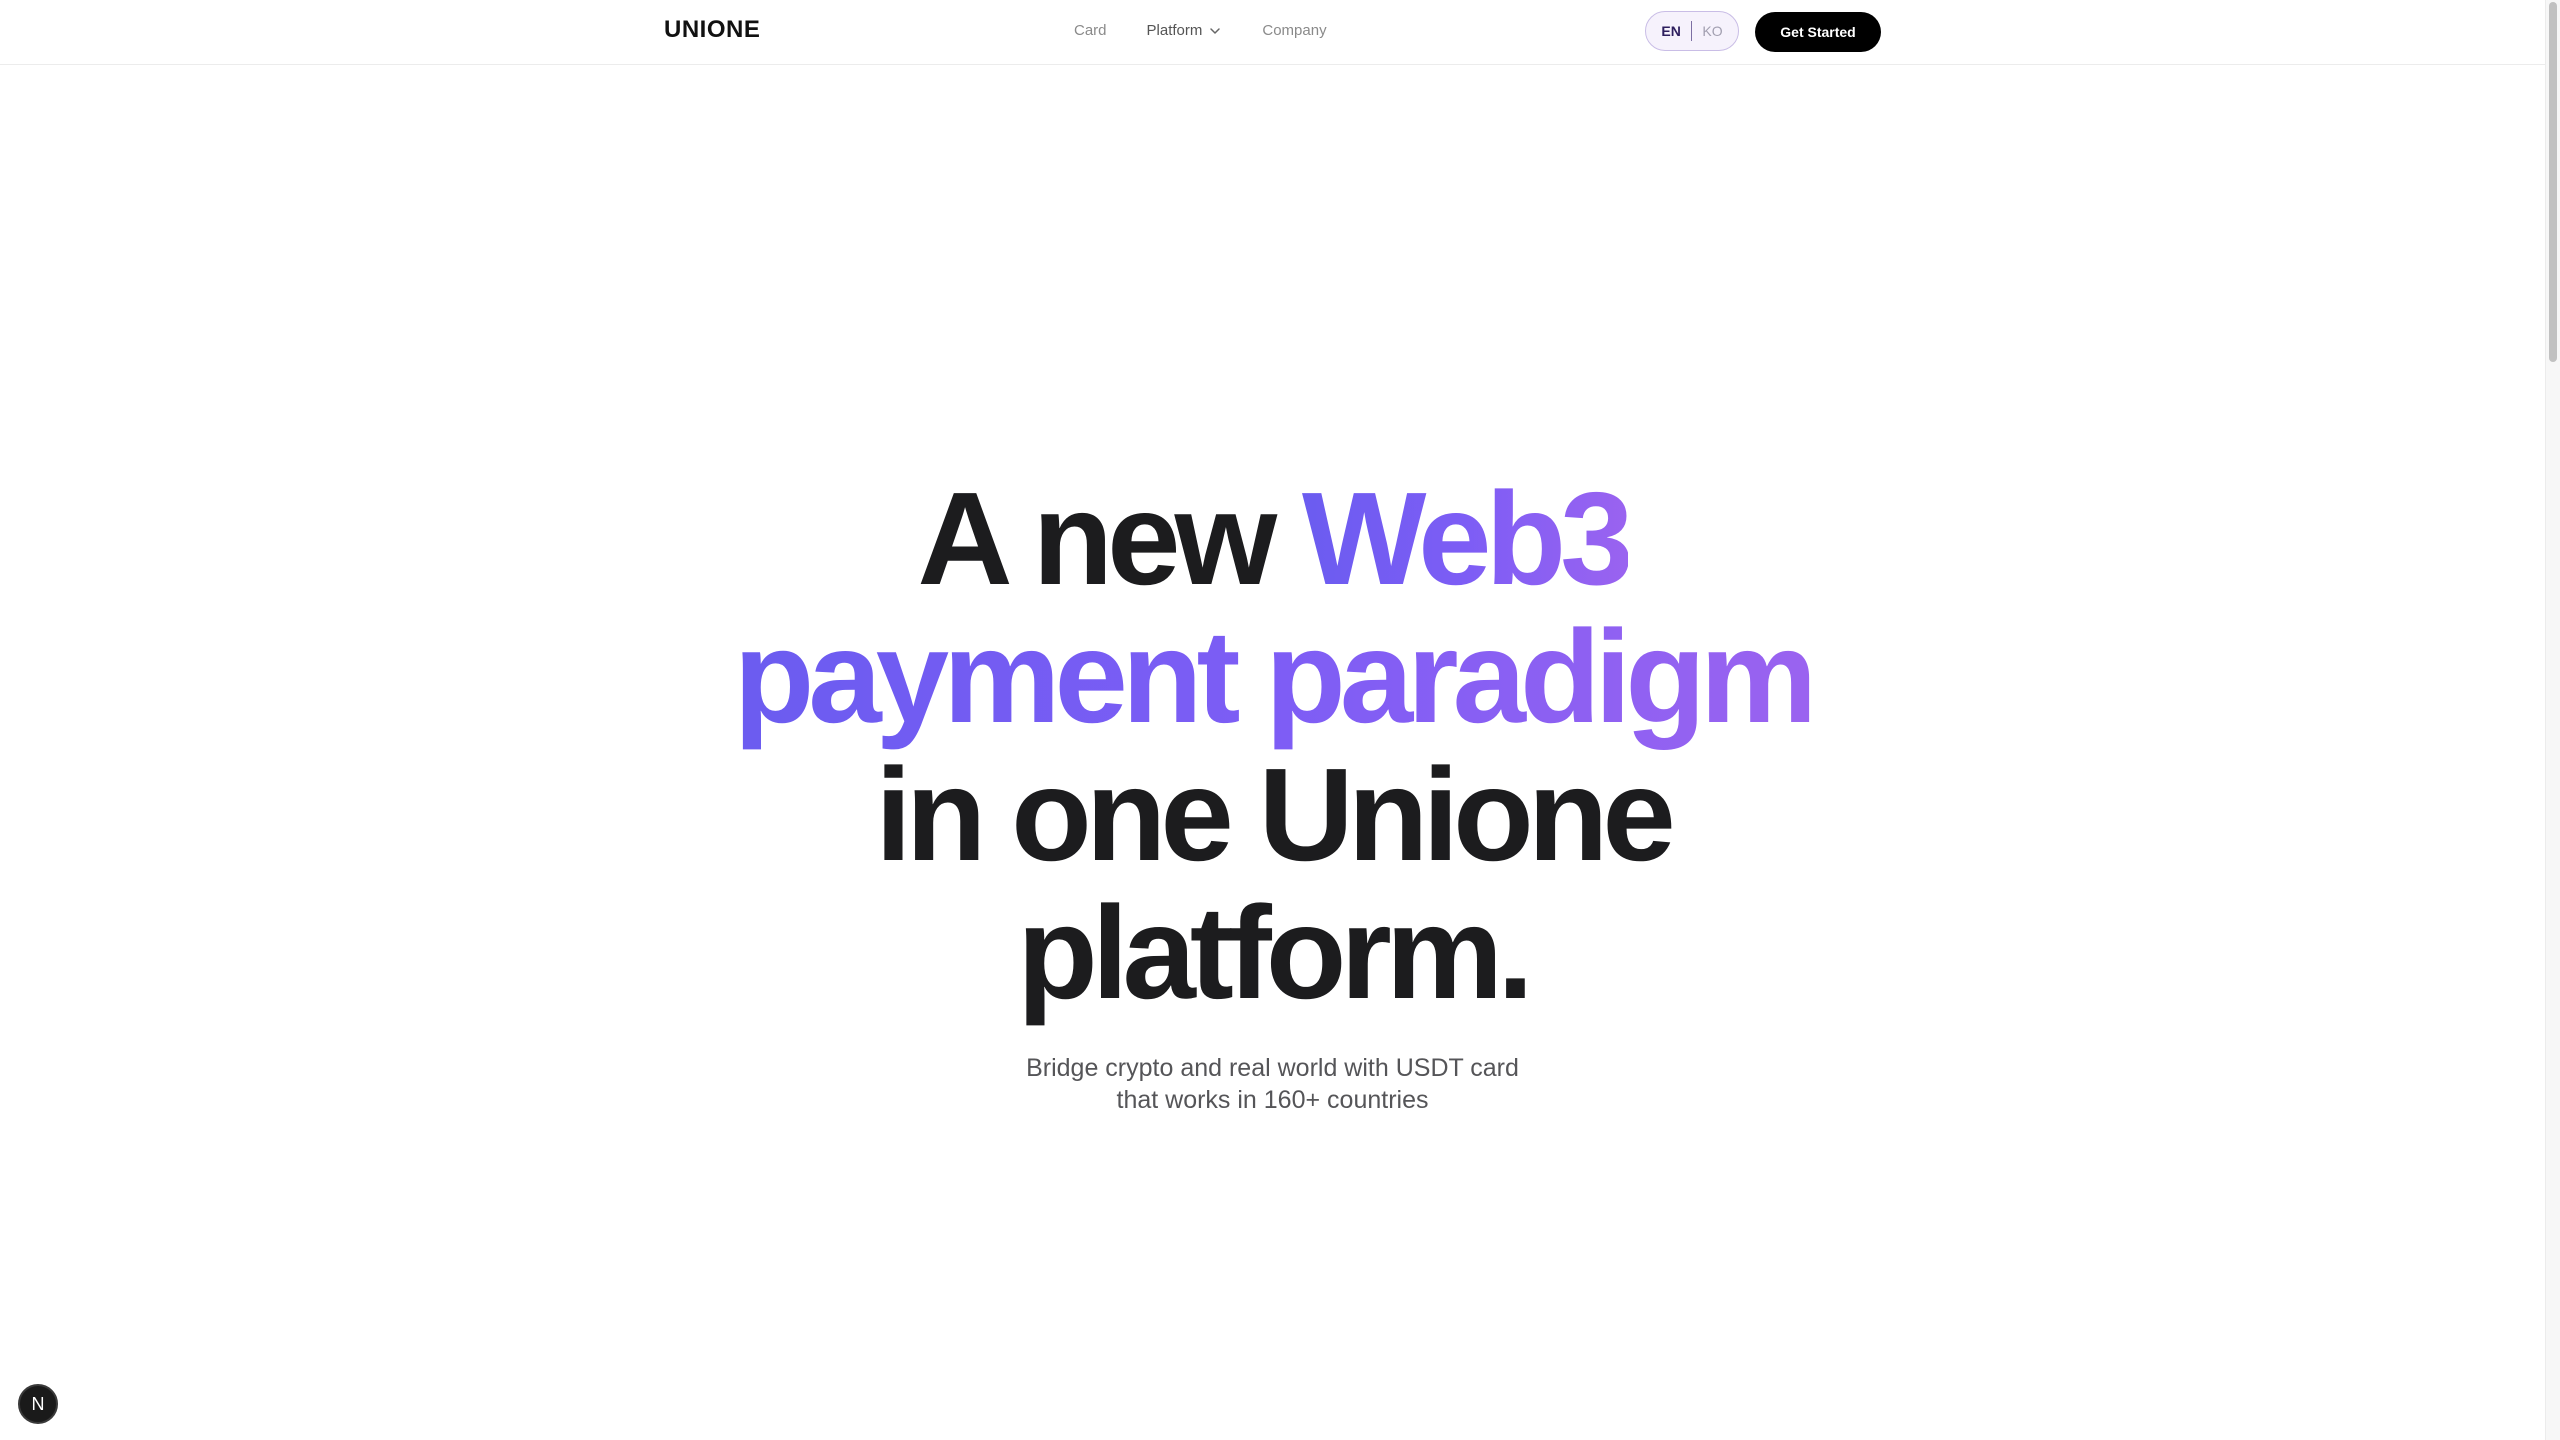 The width and height of the screenshot is (2560, 1440). I want to click on dev-badge-label: N, so click(38, 1403).